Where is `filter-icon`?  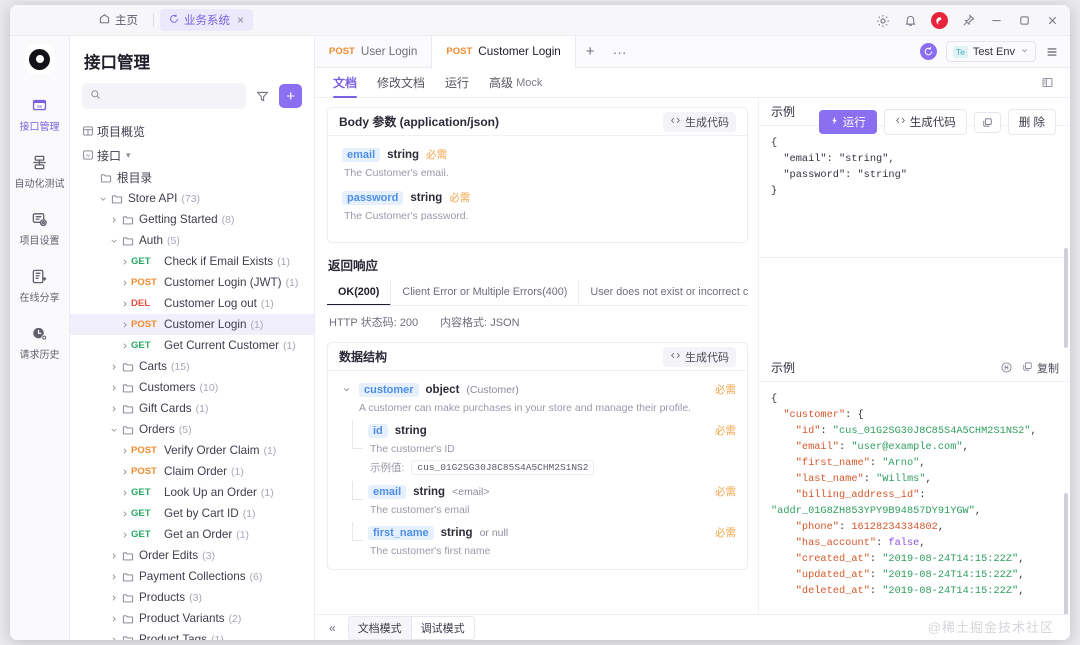
filter-icon is located at coordinates (262, 96).